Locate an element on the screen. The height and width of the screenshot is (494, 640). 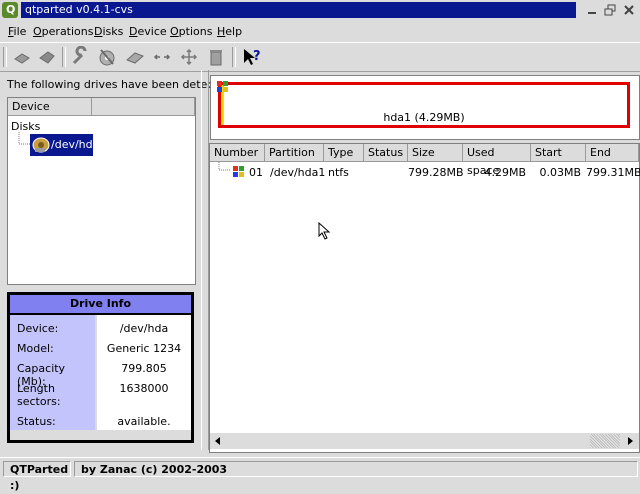
menu-device: Device is located at coordinates (148, 31).